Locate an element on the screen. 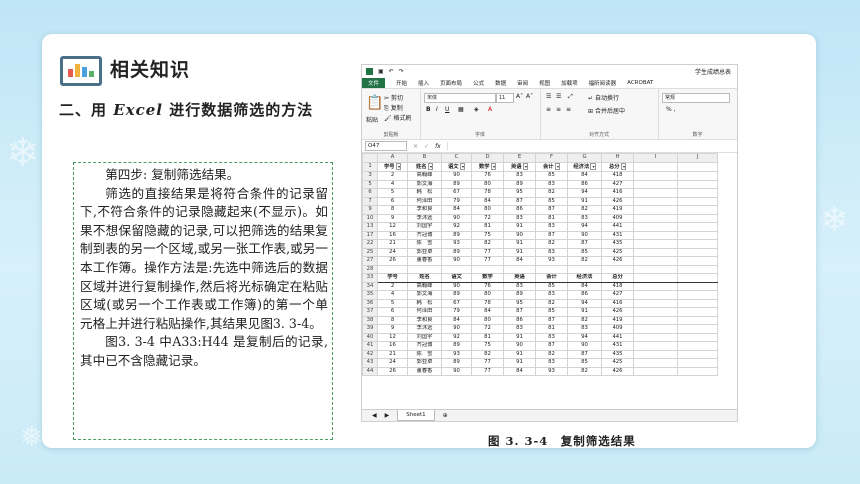 The width and height of the screenshot is (860, 484). data-cell: 416 is located at coordinates (617, 193).